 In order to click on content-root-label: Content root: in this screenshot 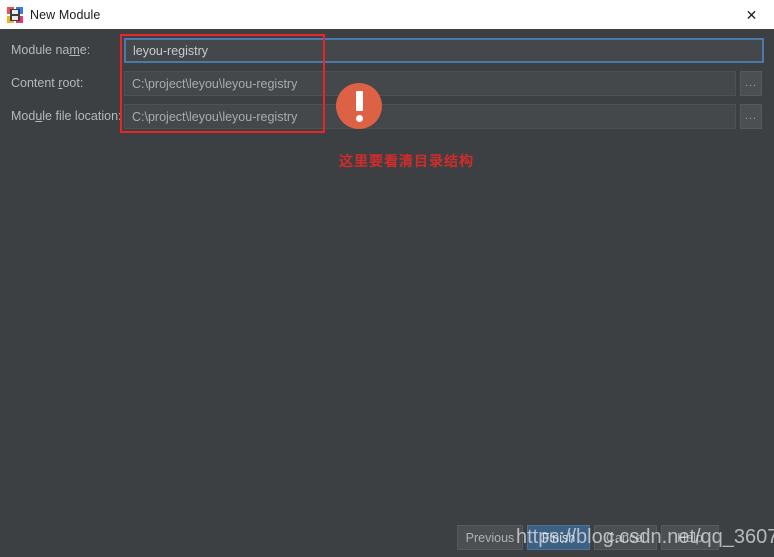, I will do `click(47, 83)`.